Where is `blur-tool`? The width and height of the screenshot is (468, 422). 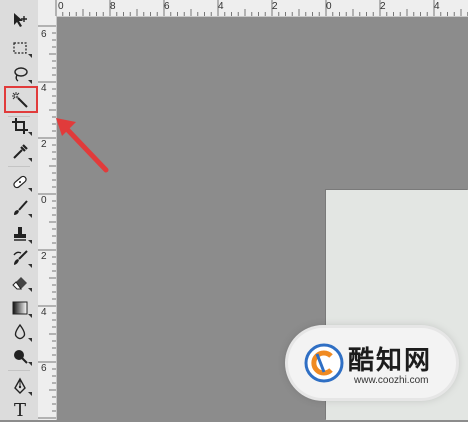 blur-tool is located at coordinates (20, 332).